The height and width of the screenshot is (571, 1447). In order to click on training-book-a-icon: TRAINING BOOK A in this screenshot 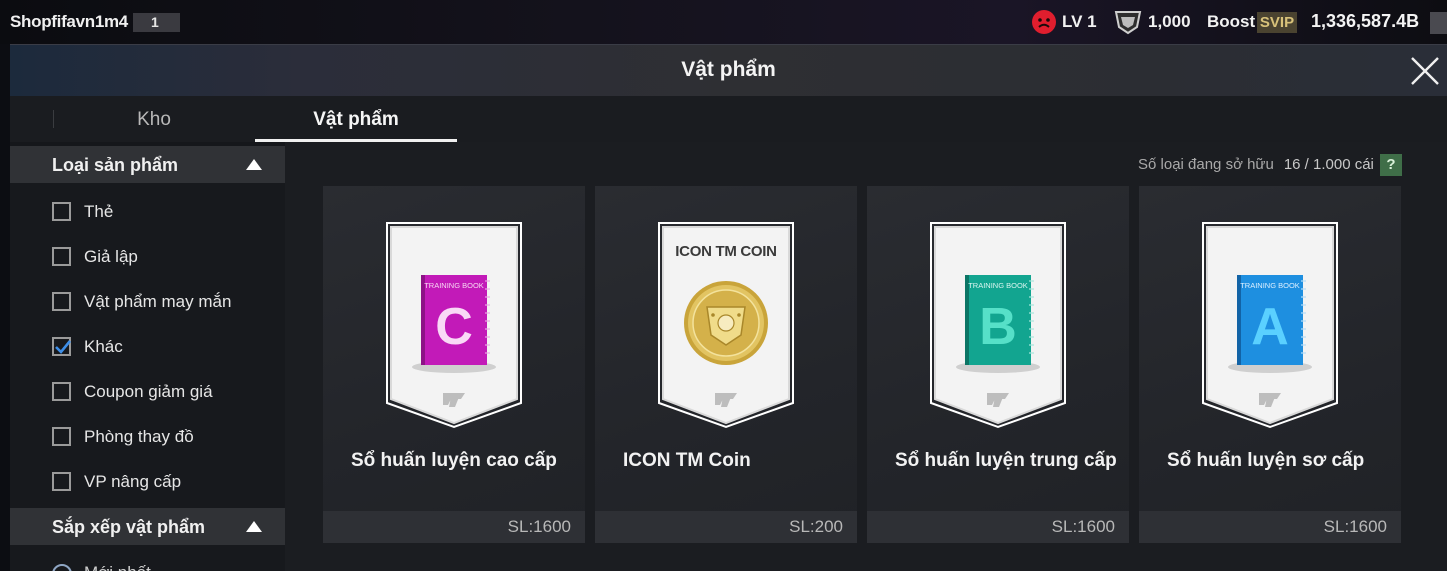, I will do `click(1270, 320)`.